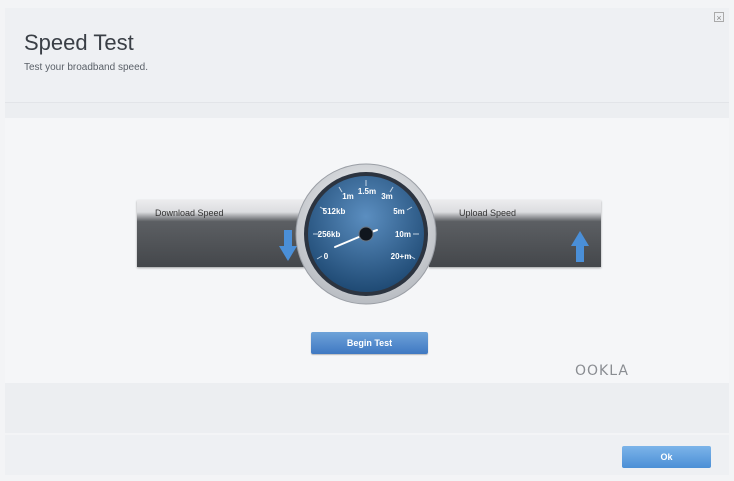 This screenshot has width=734, height=481. I want to click on upload-speed-label: Upload Speed, so click(488, 213).